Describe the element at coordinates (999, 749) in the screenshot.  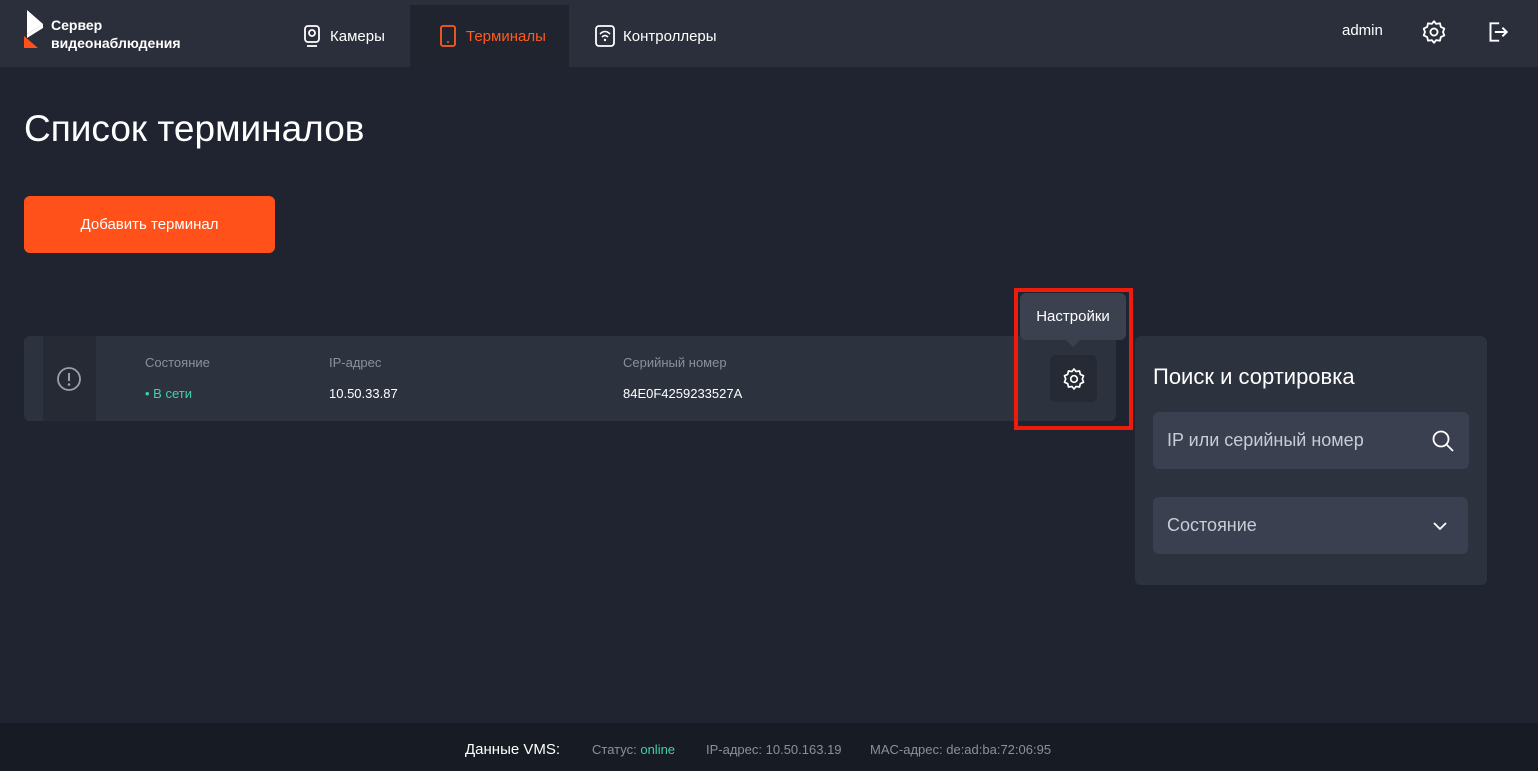
I see `footer-mac-value: de:ad:ba:72:06:95` at that location.